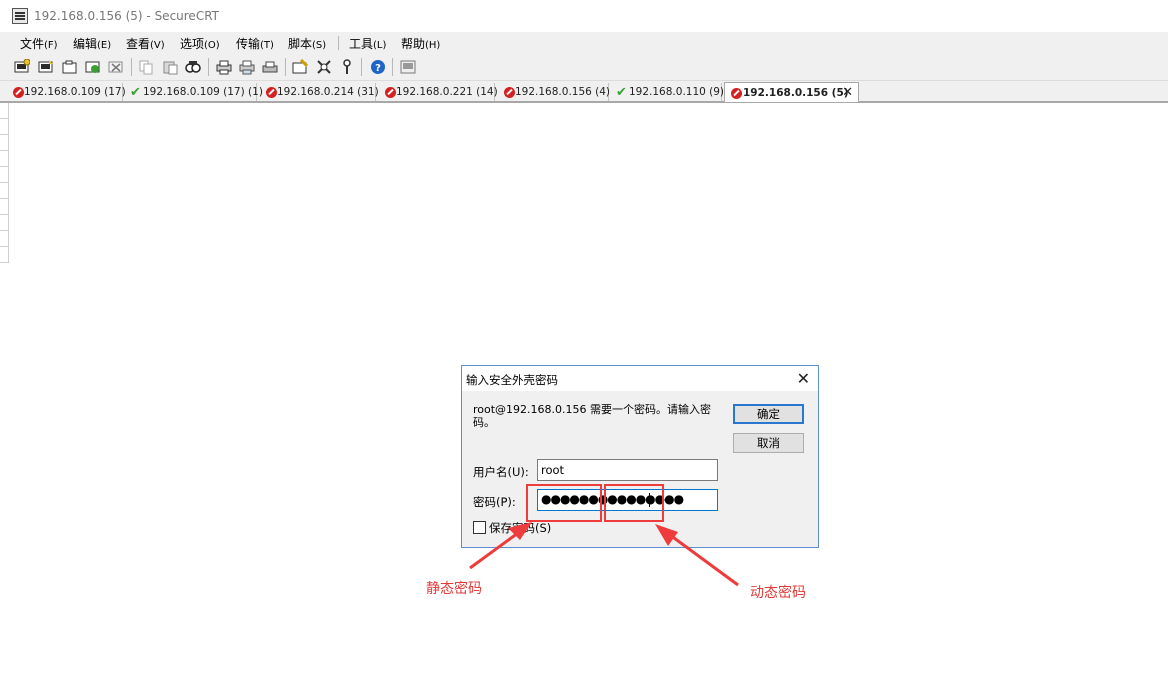 This screenshot has width=1168, height=696. Describe the element at coordinates (454, 589) in the screenshot. I see `static-password-annotation: 静态密码` at that location.